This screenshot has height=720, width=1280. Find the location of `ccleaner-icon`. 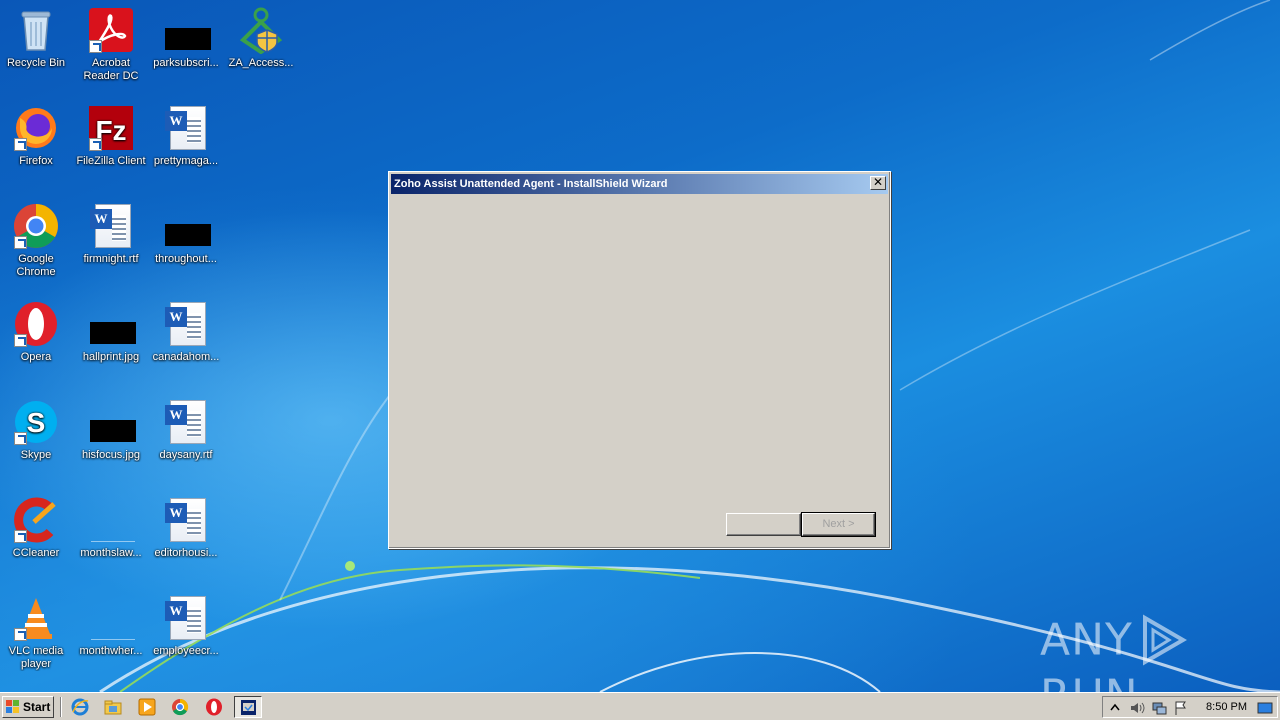

ccleaner-icon is located at coordinates (36, 520).